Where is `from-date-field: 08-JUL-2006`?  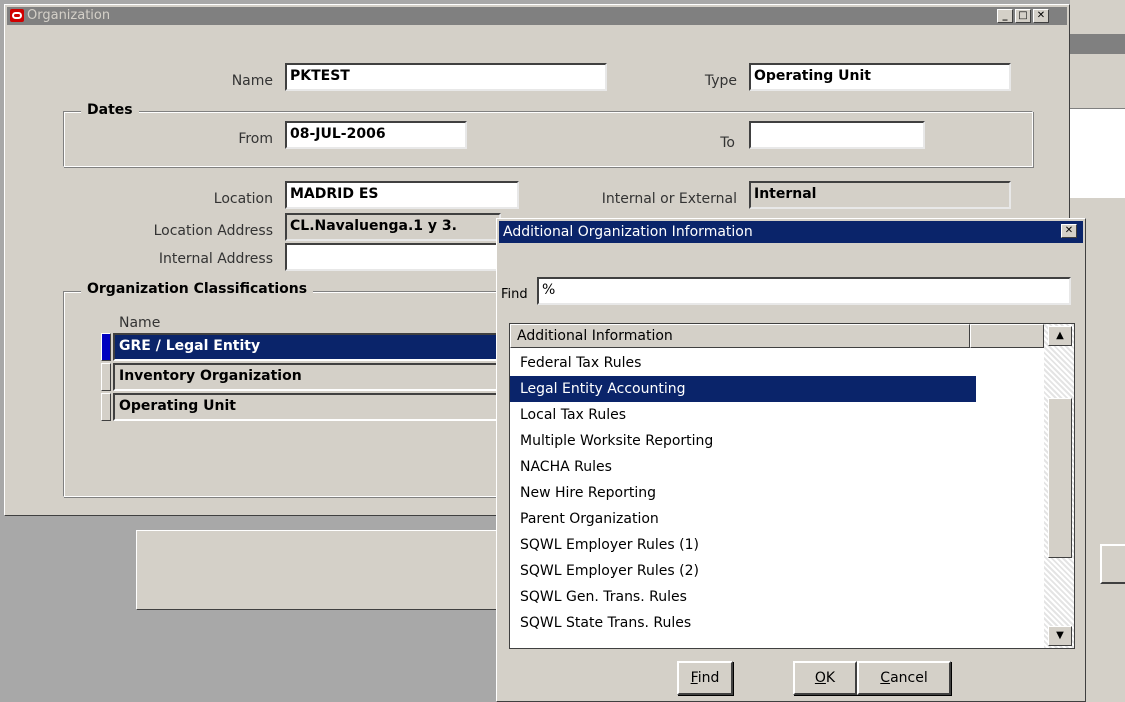
from-date-field: 08-JUL-2006 is located at coordinates (376, 135).